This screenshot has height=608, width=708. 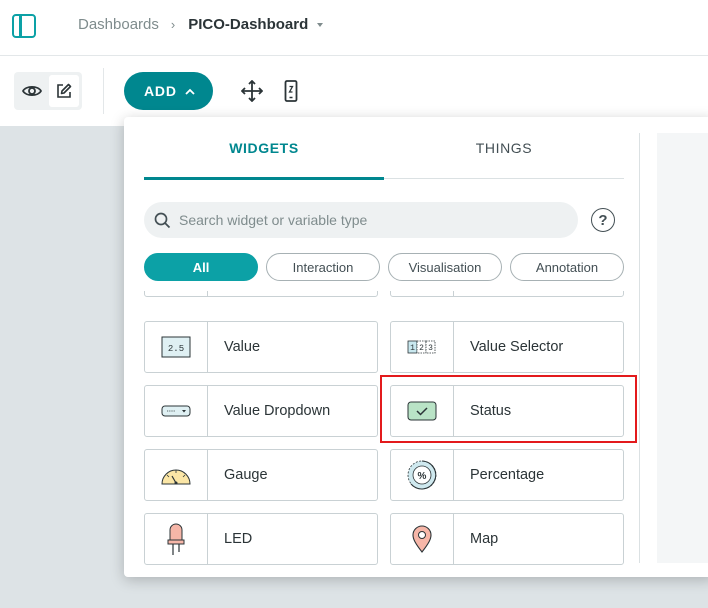 I want to click on toolbar: ADD, so click(x=354, y=91).